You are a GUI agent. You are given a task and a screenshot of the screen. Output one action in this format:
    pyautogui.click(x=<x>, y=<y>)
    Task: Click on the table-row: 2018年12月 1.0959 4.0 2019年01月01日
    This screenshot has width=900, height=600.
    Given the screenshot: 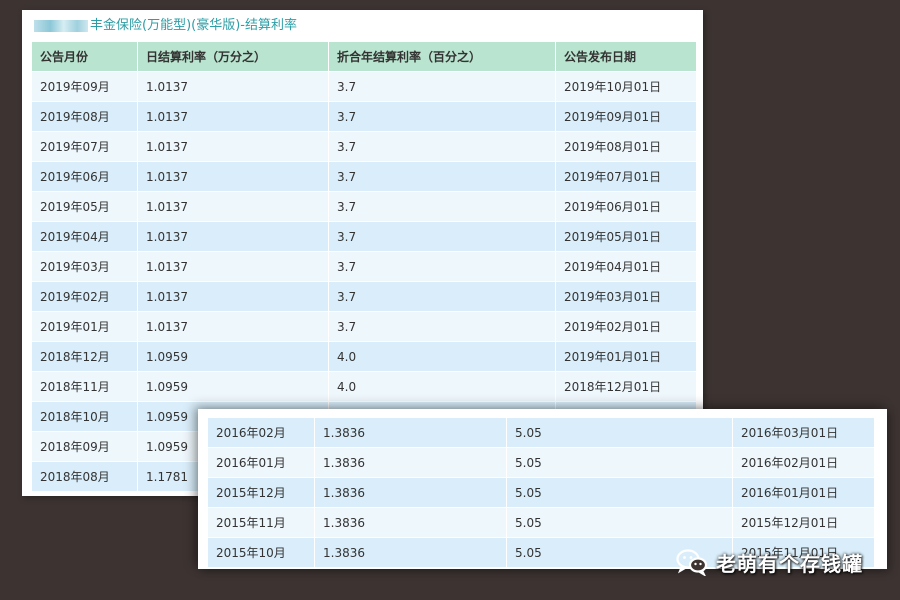 What is the action you would take?
    pyautogui.click(x=364, y=356)
    